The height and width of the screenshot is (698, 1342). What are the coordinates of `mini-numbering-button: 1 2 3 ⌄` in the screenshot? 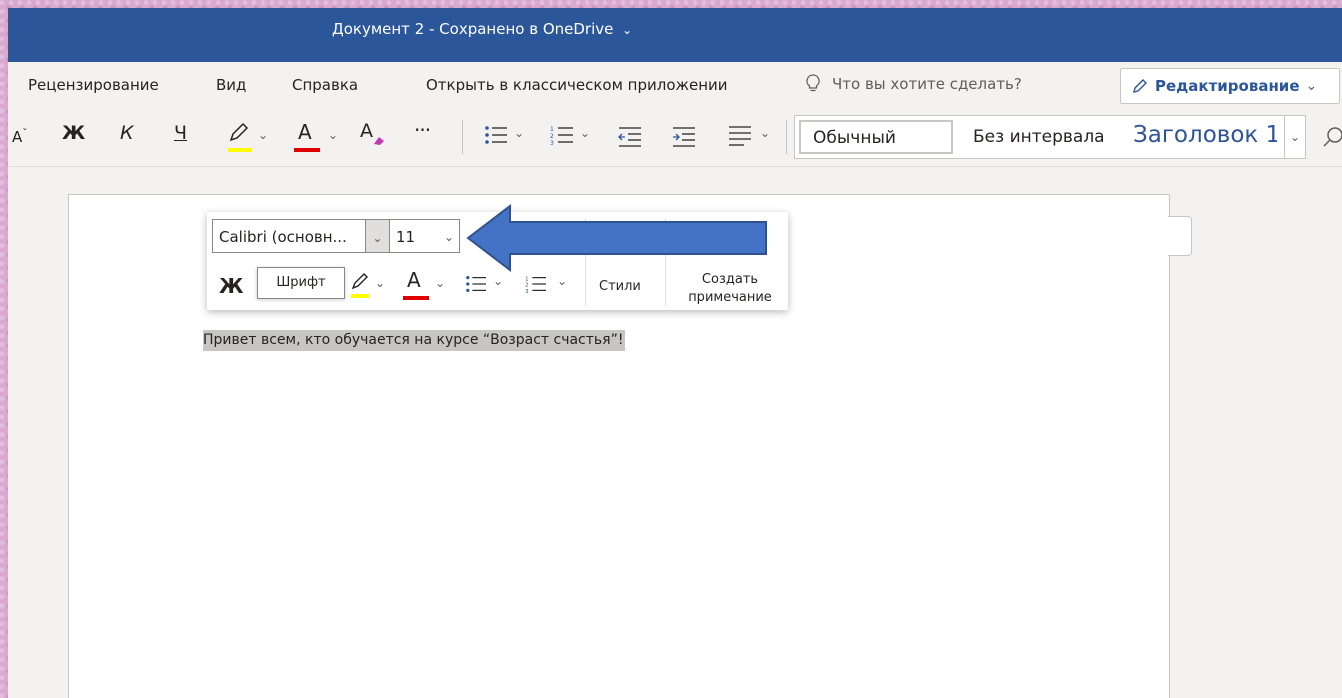 It's located at (550, 287).